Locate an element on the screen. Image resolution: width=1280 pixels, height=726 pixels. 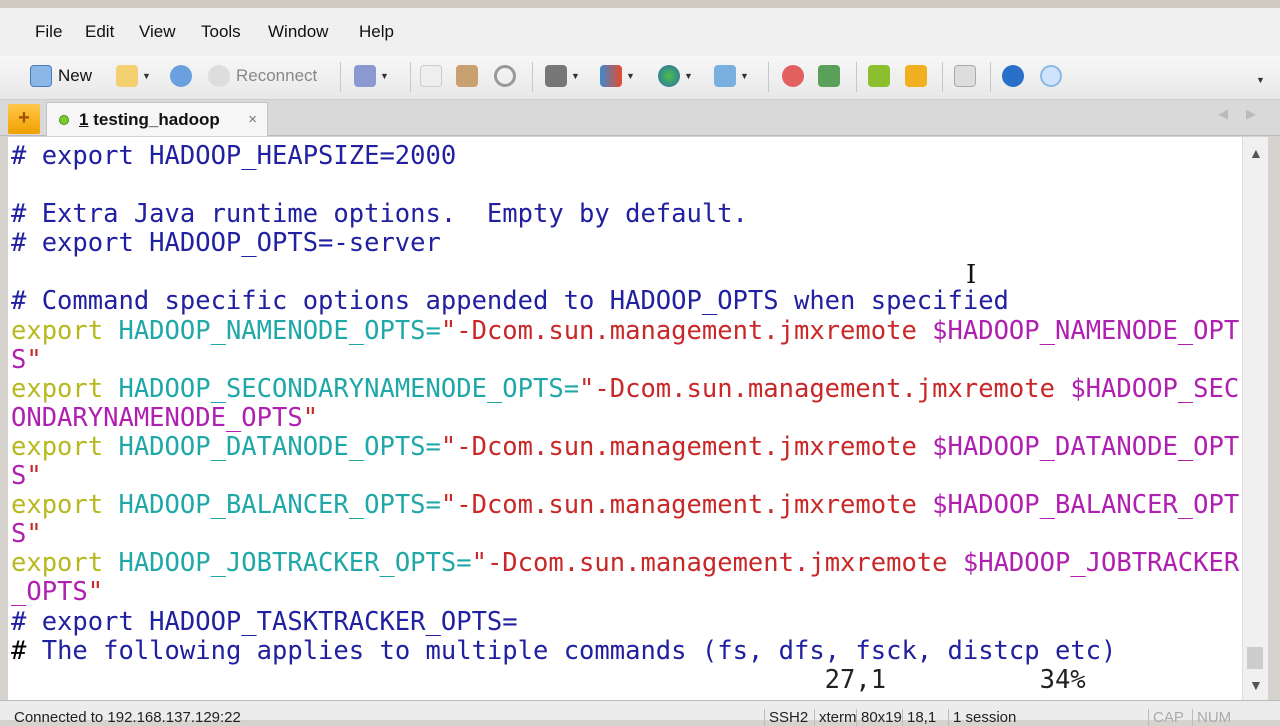
tab-testing-hadoop: 1 testing_hadoop × is located at coordinates (157, 119).